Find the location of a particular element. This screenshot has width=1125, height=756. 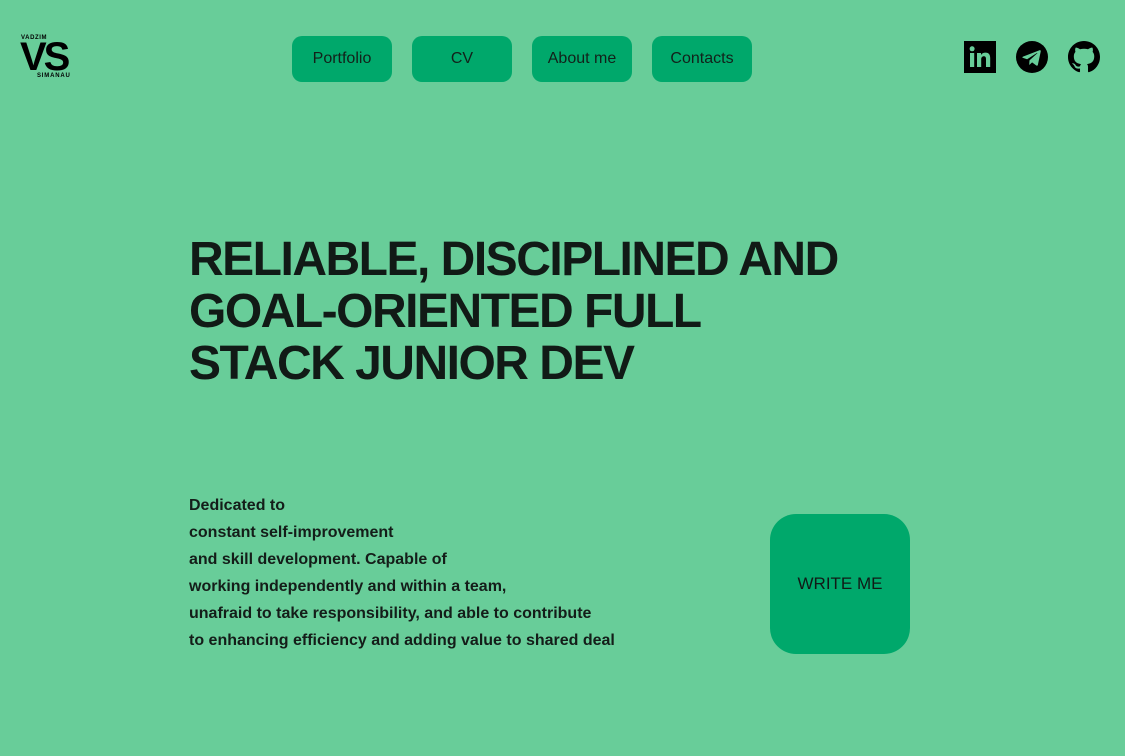

nav-contacts-button: Contacts is located at coordinates (702, 59).